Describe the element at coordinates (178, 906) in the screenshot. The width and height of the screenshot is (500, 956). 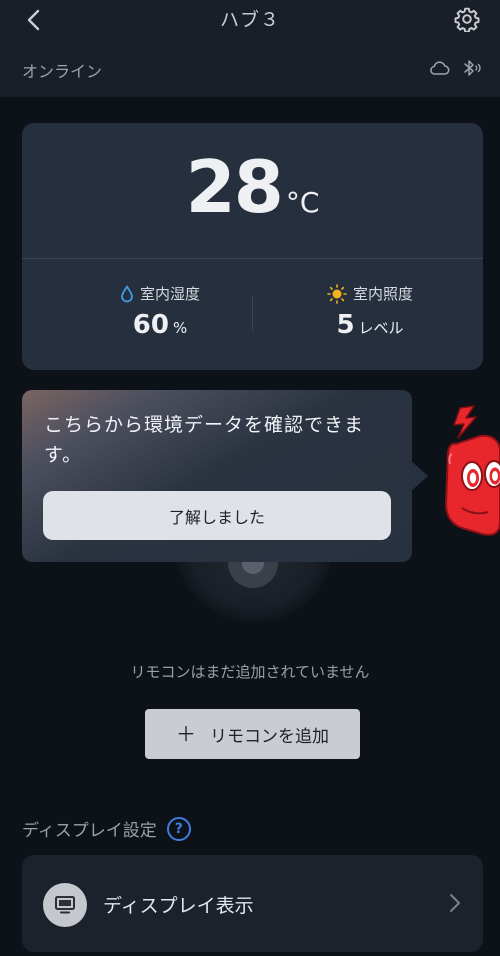
I see `display-item-label: ディスプレイ表示` at that location.